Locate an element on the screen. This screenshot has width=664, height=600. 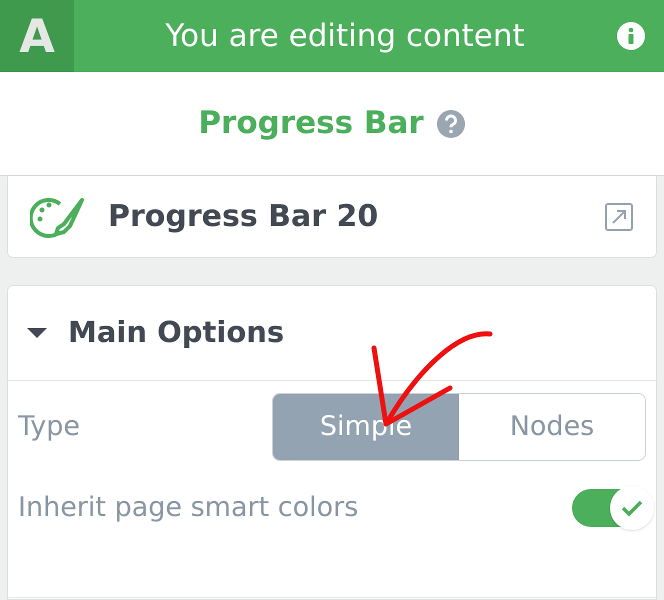
logo: A is located at coordinates (37, 36).